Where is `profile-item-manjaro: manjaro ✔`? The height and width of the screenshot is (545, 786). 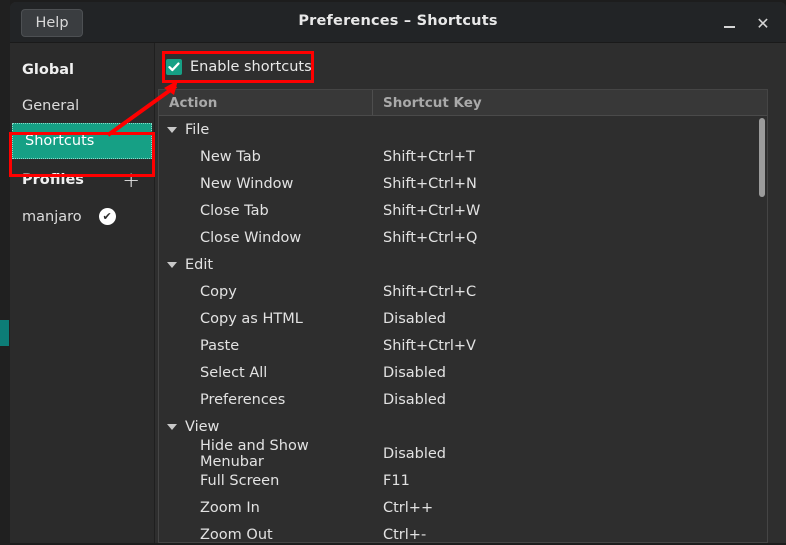
profile-item-manjaro: manjaro ✔ is located at coordinates (82, 215).